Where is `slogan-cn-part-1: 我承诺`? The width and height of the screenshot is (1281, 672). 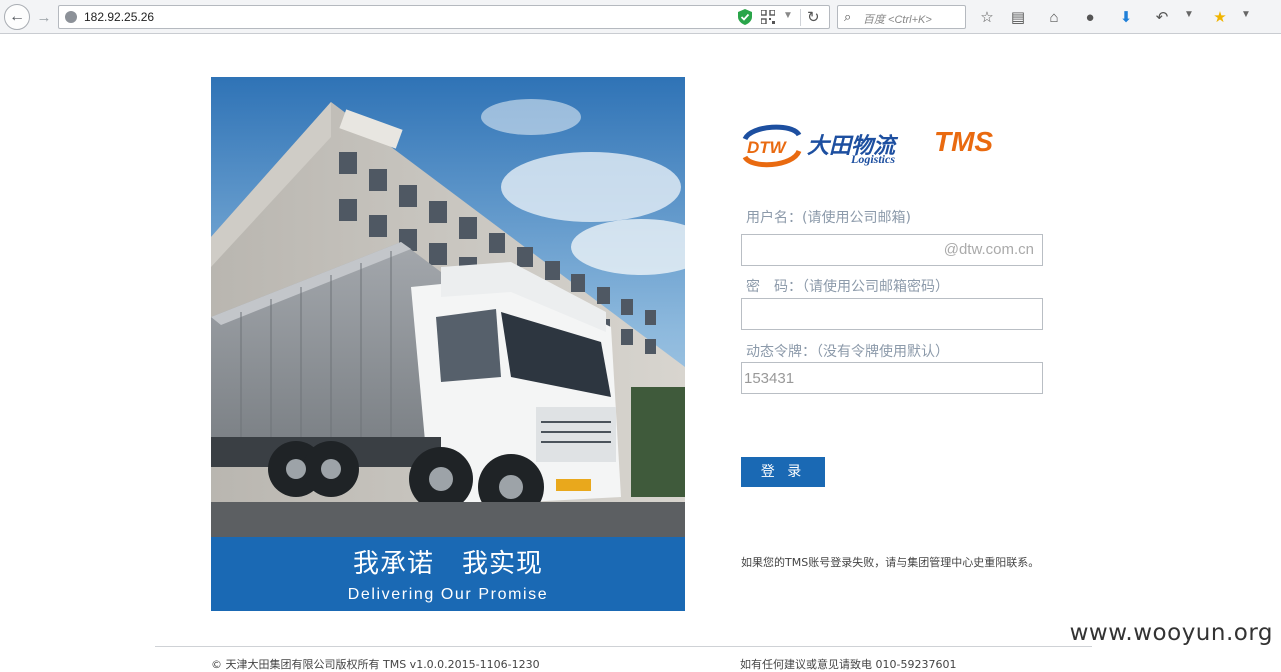 slogan-cn-part-1: 我承诺 is located at coordinates (393, 564).